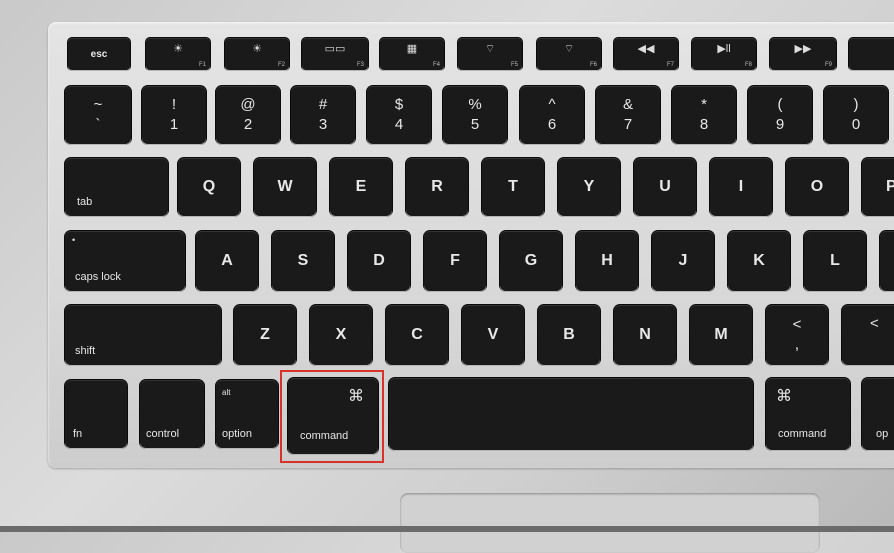 Image resolution: width=894 pixels, height=553 pixels. What do you see at coordinates (797, 335) in the screenshot?
I see `key-comma: <,` at bounding box center [797, 335].